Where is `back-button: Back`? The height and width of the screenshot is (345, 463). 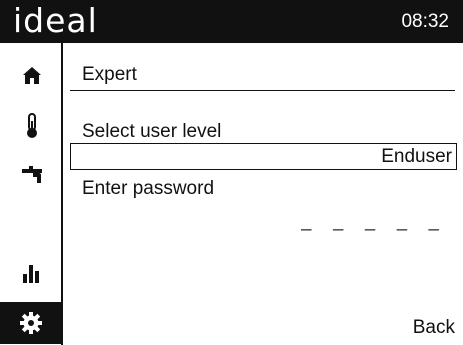 back-button: Back is located at coordinates (434, 328).